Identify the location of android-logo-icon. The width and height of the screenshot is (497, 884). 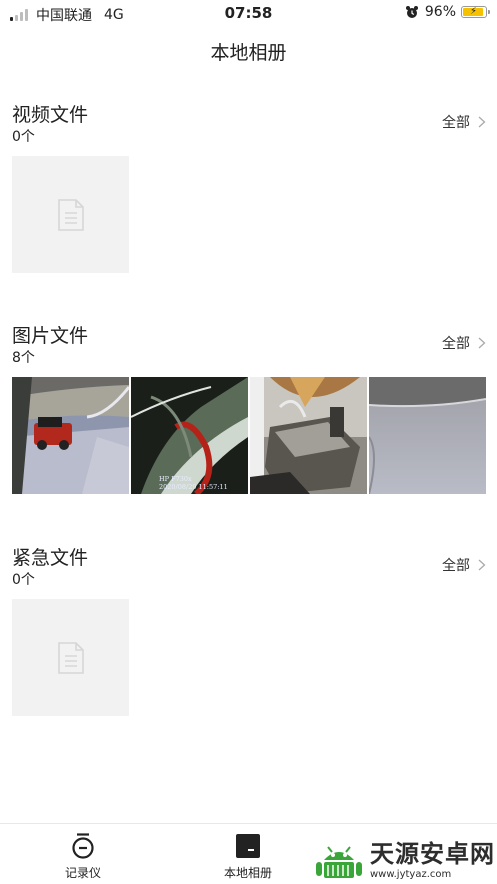
(339, 862).